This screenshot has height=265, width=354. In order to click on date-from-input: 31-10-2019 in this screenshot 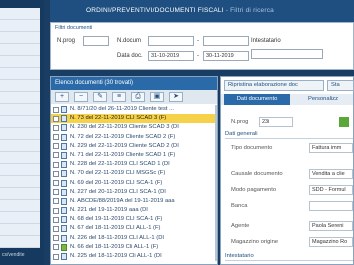, I will do `click(171, 56)`.